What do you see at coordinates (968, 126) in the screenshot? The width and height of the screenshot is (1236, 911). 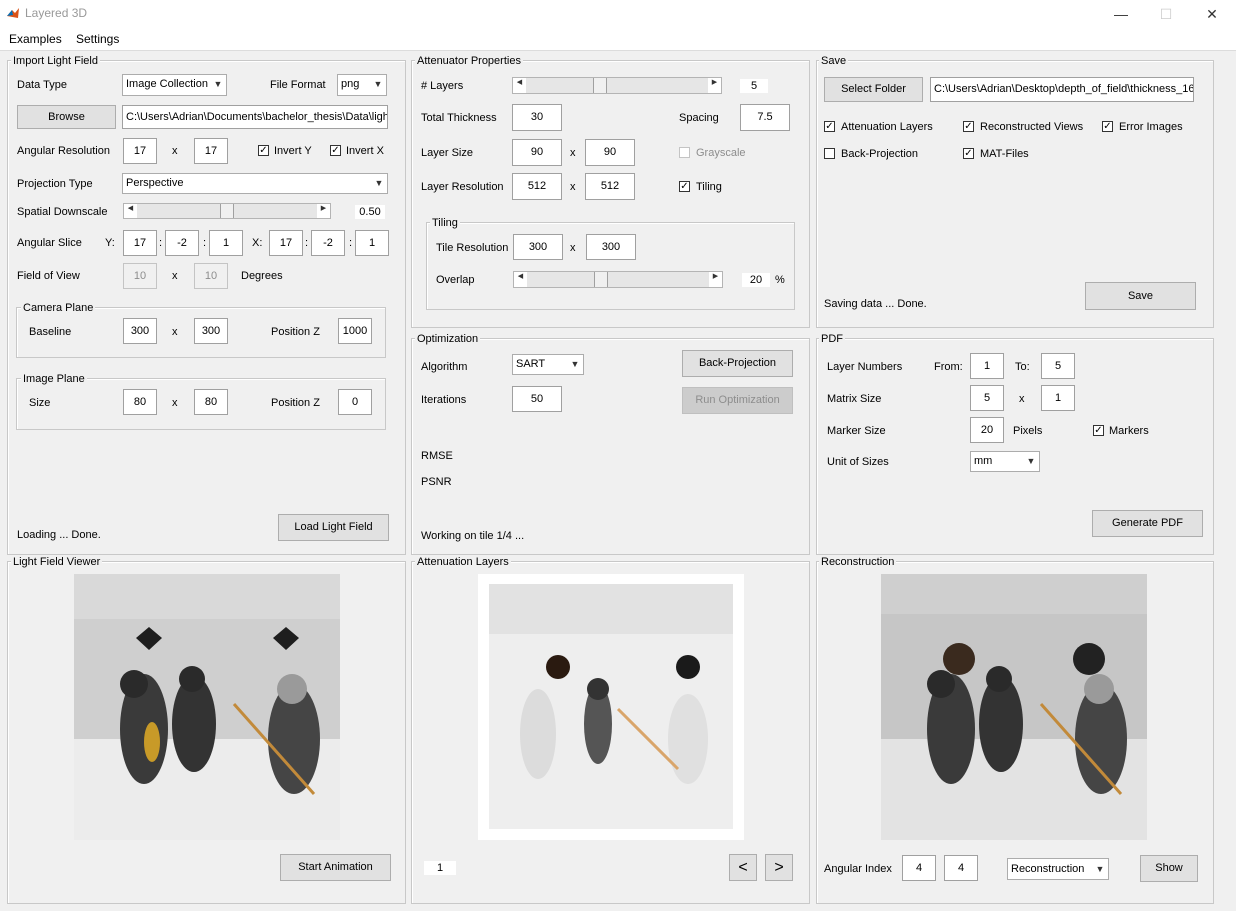 I see `reconstructed-views-checkbox: ✓` at bounding box center [968, 126].